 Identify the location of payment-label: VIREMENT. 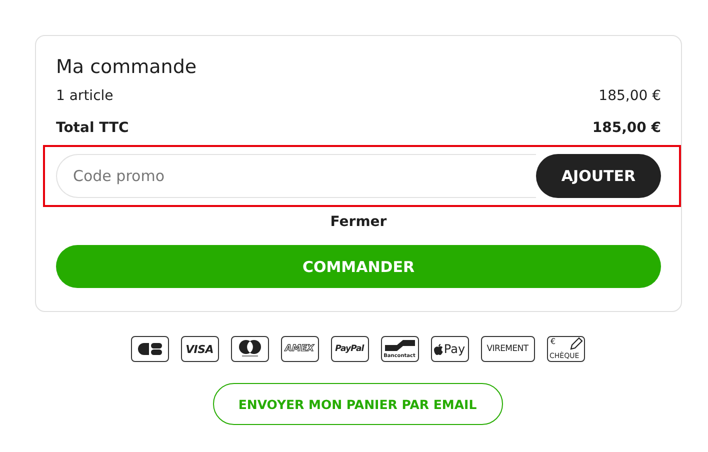
(507, 349).